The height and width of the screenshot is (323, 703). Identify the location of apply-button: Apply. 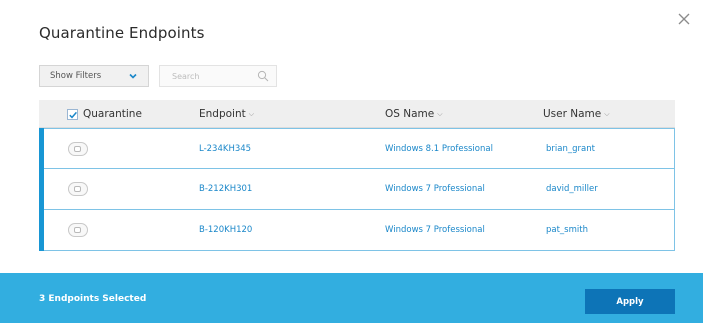
(630, 301).